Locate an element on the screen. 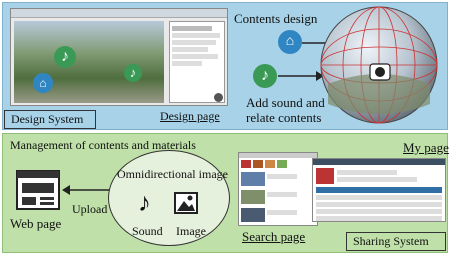 Image resolution: width=452 pixels, height=255 pixels. sharing-system-label: Sharing System is located at coordinates (396, 241).